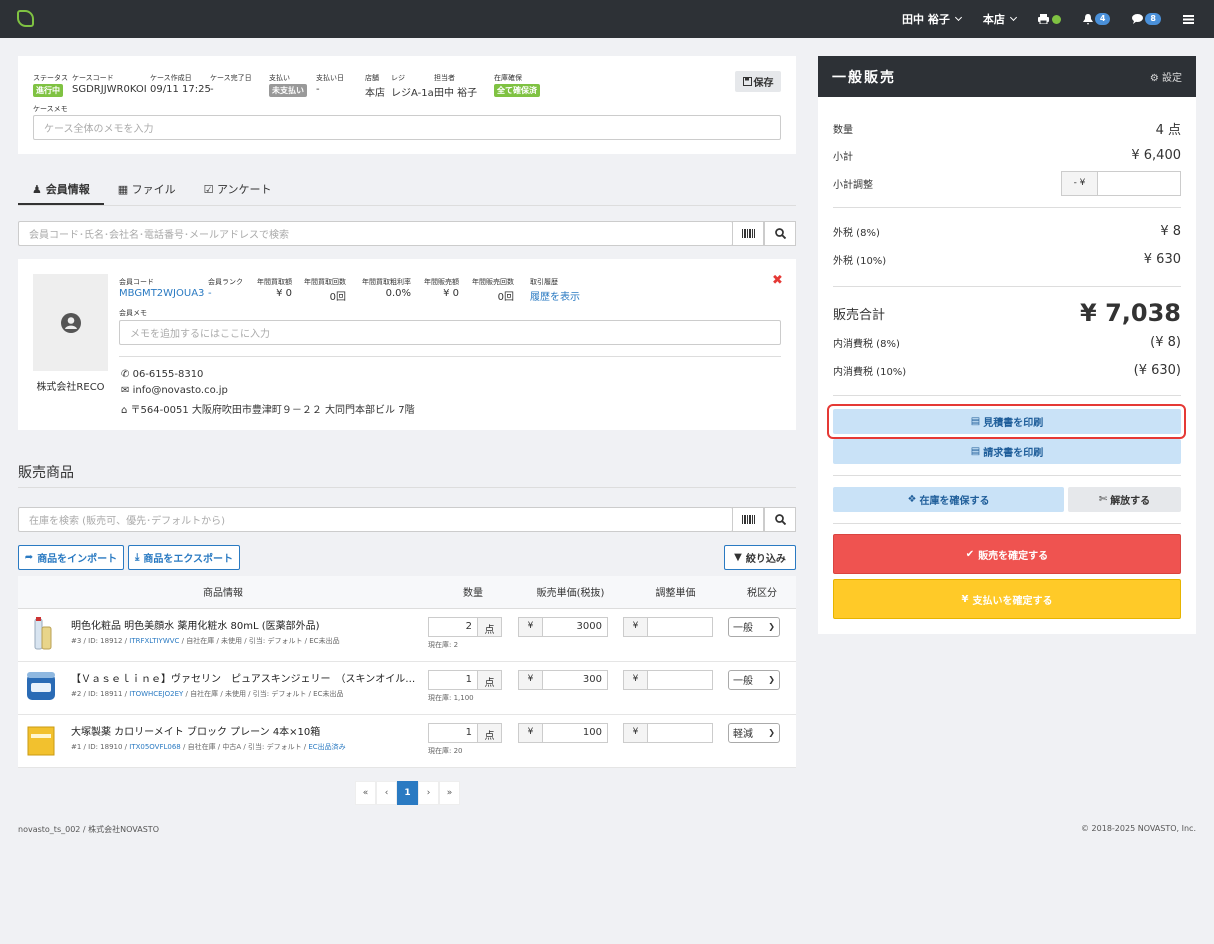 This screenshot has height=944, width=1214. I want to click on stock-search-input: 在庫を検索 (販売可、優先･デフォルトから), so click(375, 519).